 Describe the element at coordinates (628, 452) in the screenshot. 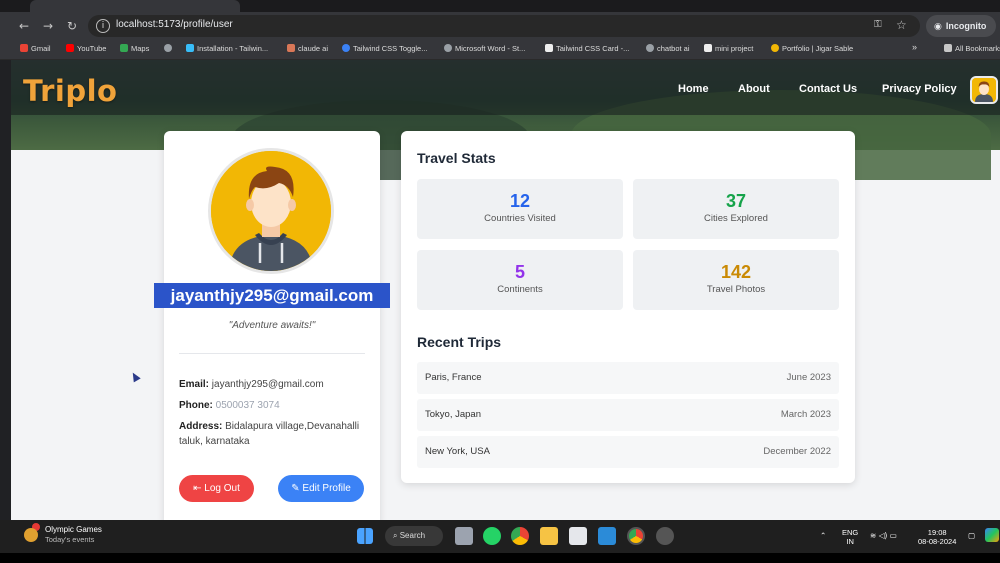

I see `trip-row: New York, USA December 2022` at that location.